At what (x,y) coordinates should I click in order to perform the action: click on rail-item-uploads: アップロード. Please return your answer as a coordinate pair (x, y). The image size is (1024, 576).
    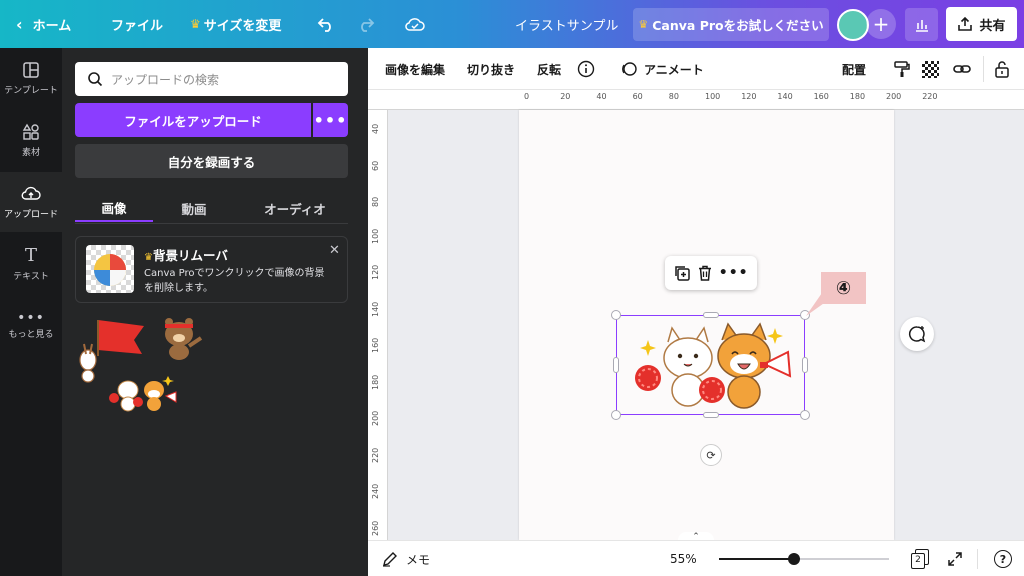
    Looking at the image, I should click on (31, 202).